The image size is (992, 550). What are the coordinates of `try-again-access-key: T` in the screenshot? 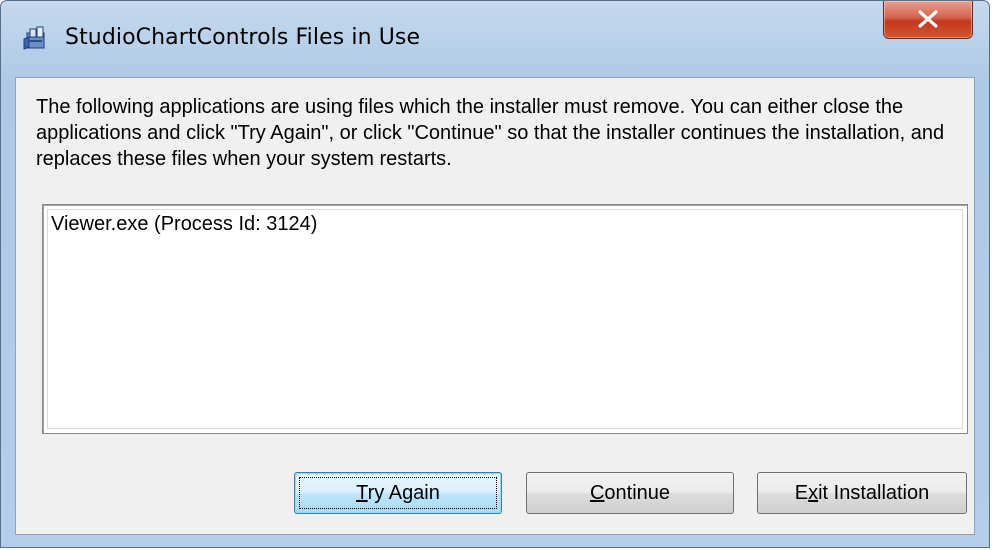 It's located at (362, 493).